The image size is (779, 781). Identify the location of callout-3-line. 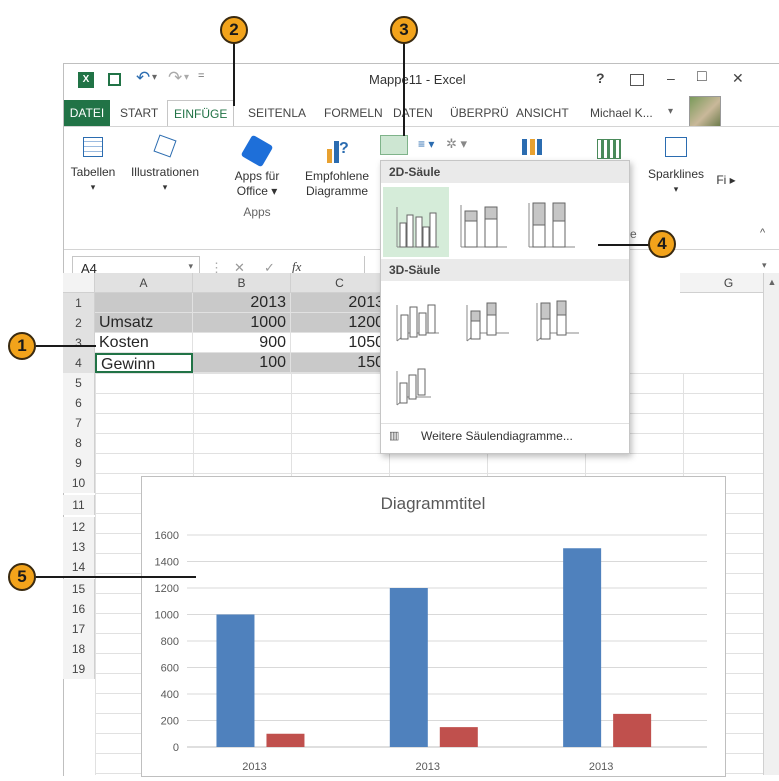
(404, 89).